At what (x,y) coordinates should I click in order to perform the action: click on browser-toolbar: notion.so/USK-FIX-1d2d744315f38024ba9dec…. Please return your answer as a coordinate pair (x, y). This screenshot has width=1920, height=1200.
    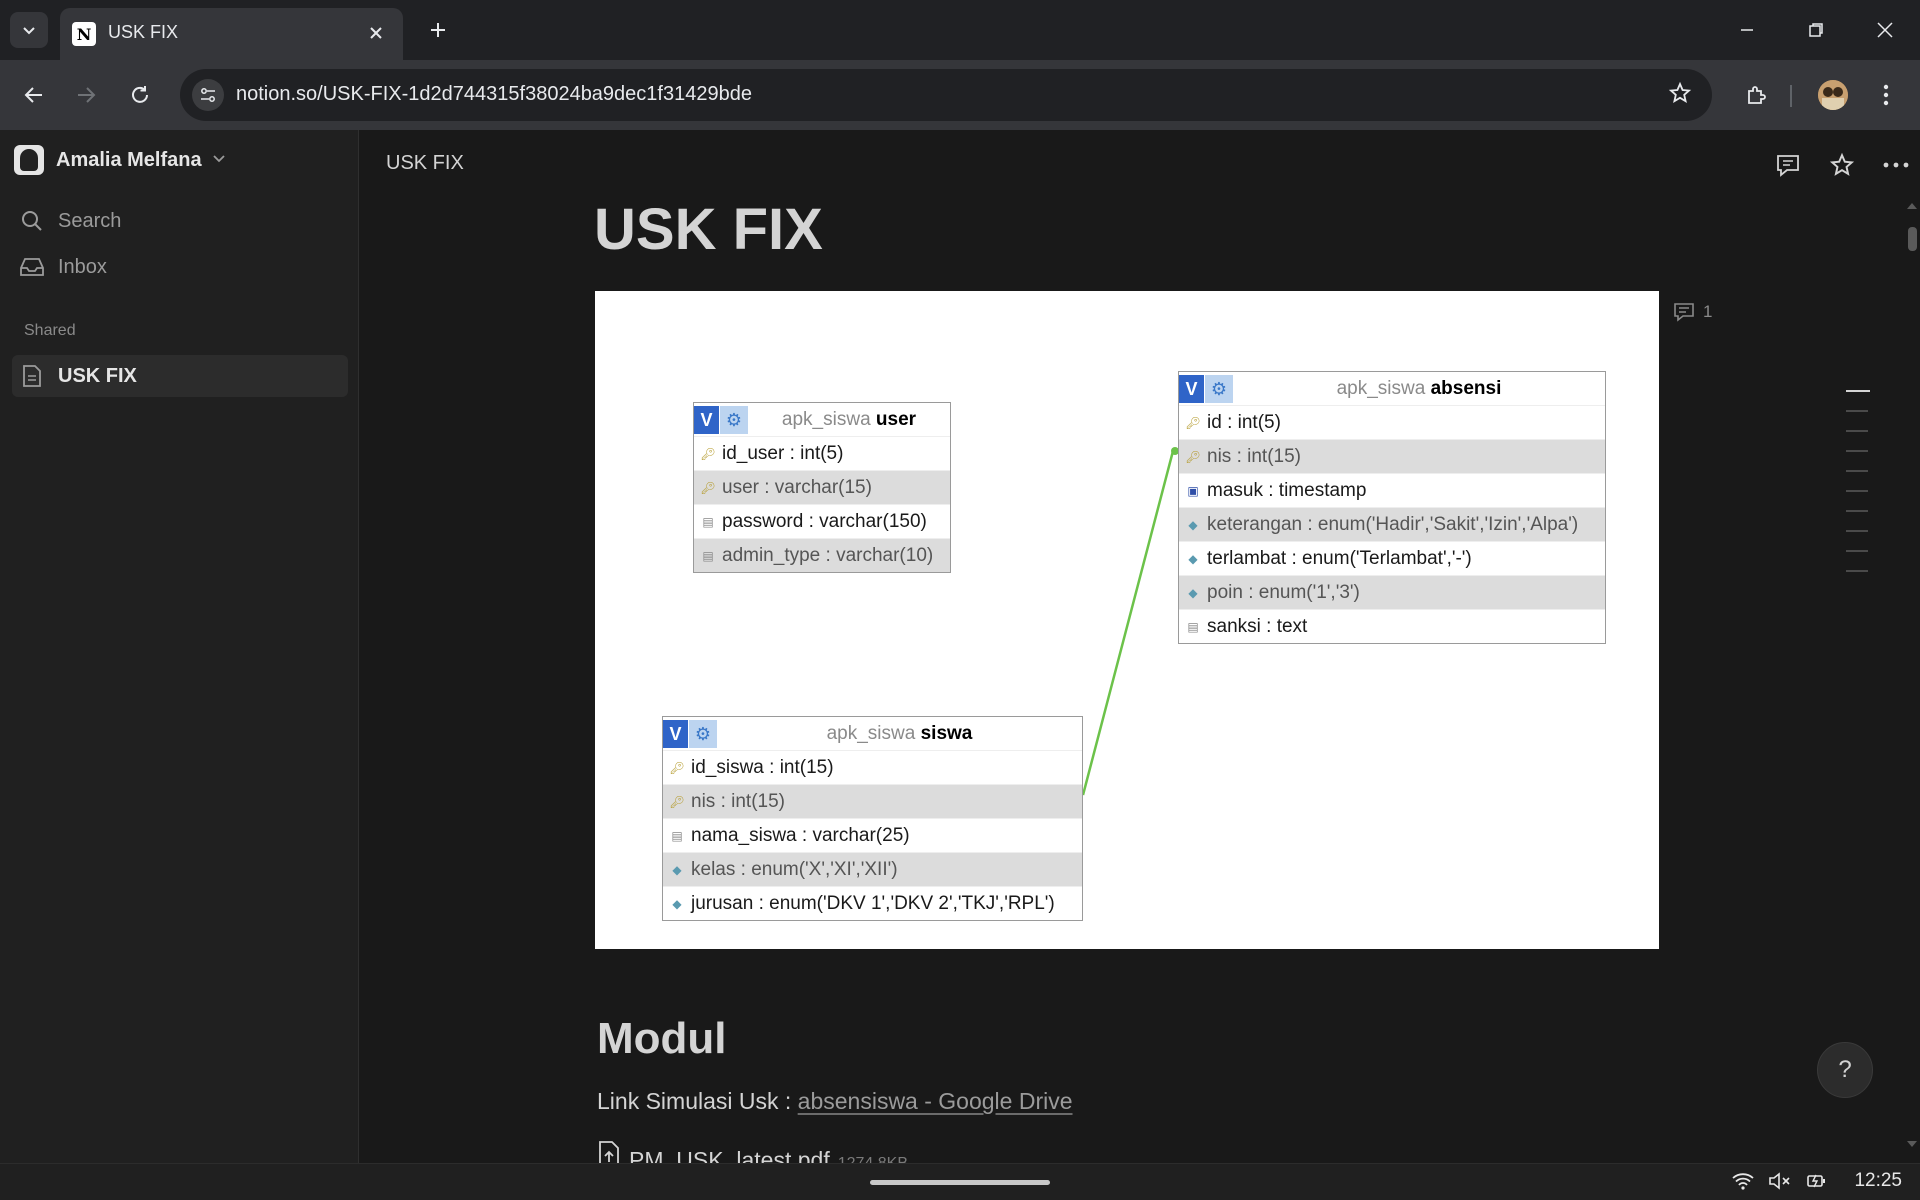
    Looking at the image, I should click on (960, 95).